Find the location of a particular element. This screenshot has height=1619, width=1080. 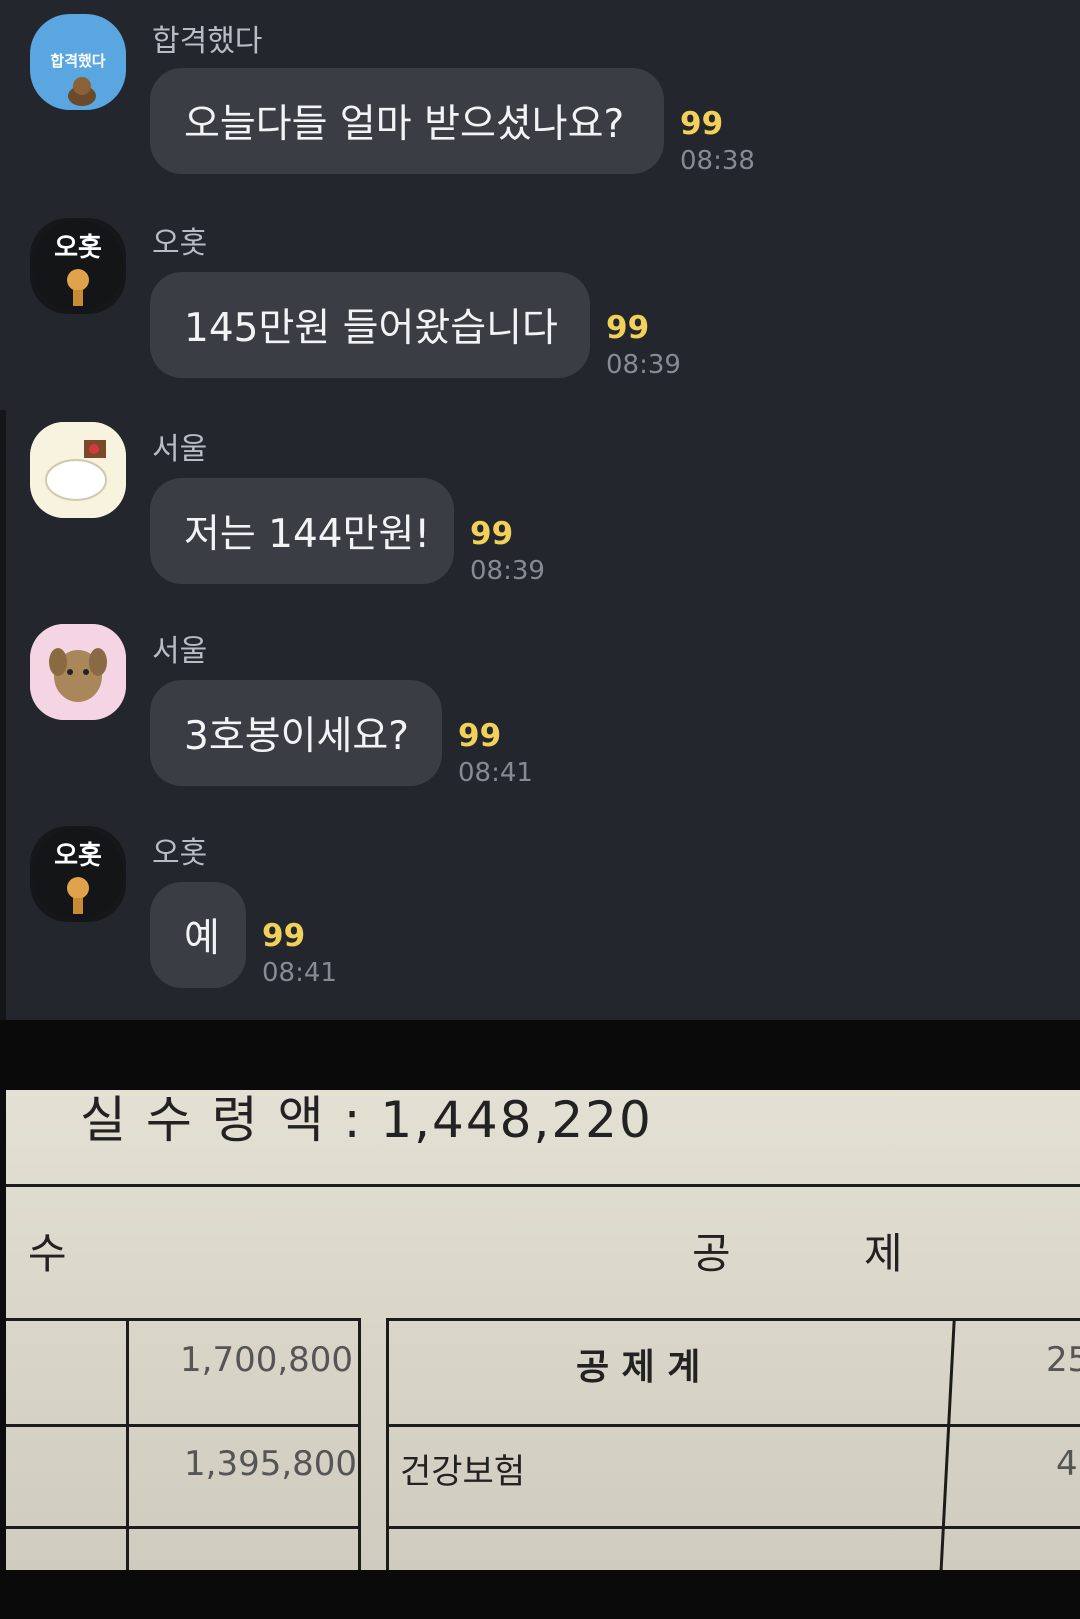

avatar-image: 합격했다 is located at coordinates (78, 62).